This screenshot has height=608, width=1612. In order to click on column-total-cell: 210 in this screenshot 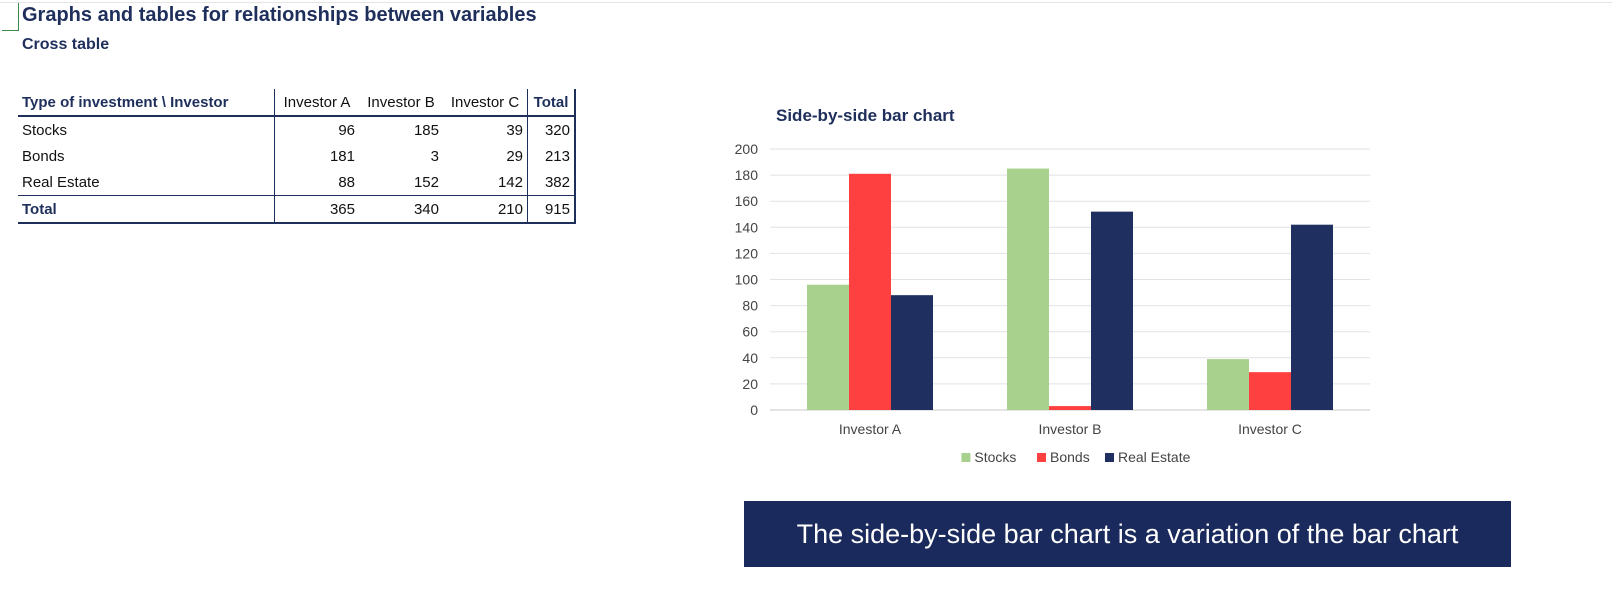, I will do `click(485, 209)`.